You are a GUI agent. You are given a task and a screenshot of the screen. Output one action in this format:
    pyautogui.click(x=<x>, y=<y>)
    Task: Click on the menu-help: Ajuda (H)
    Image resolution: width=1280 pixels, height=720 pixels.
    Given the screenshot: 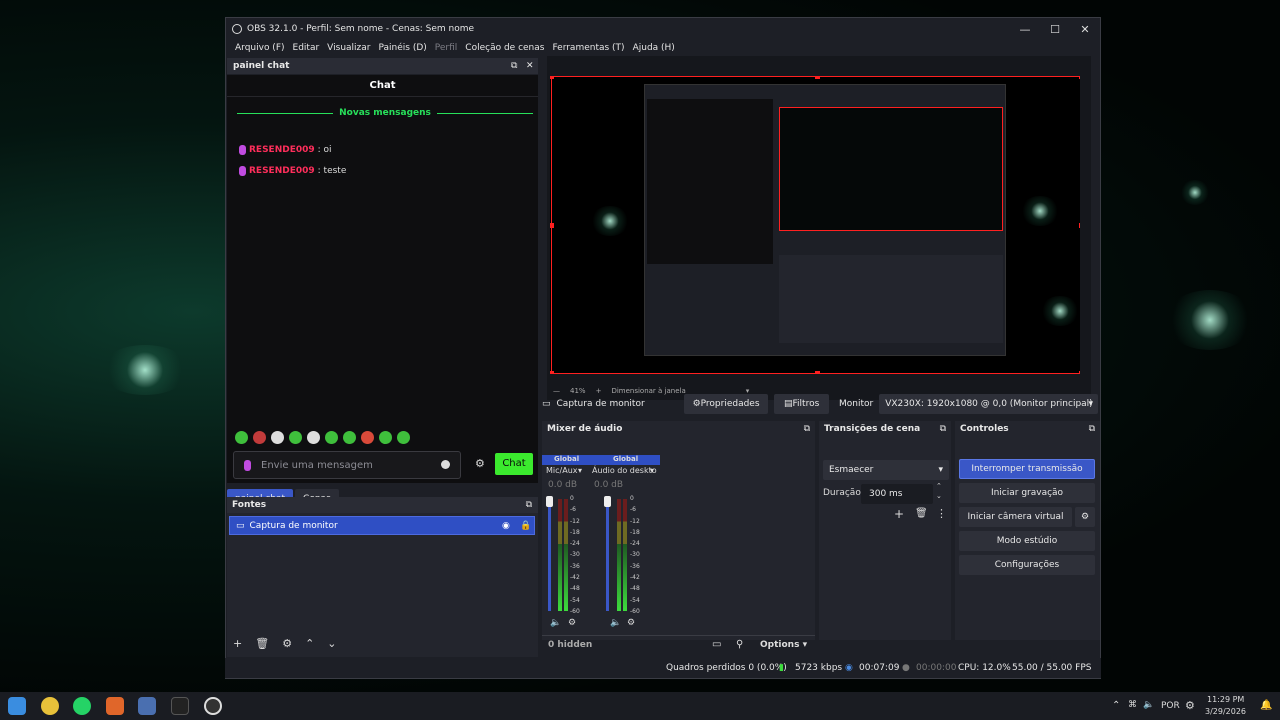 What is the action you would take?
    pyautogui.click(x=654, y=48)
    